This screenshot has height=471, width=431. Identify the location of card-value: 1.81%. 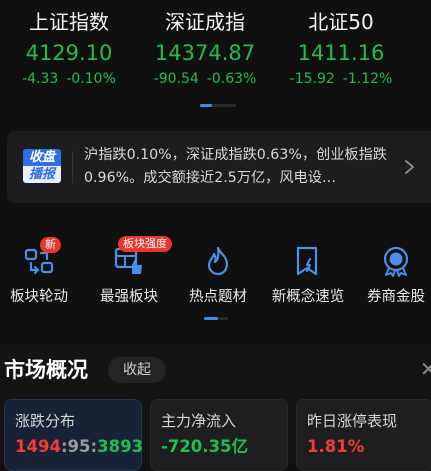
(336, 446).